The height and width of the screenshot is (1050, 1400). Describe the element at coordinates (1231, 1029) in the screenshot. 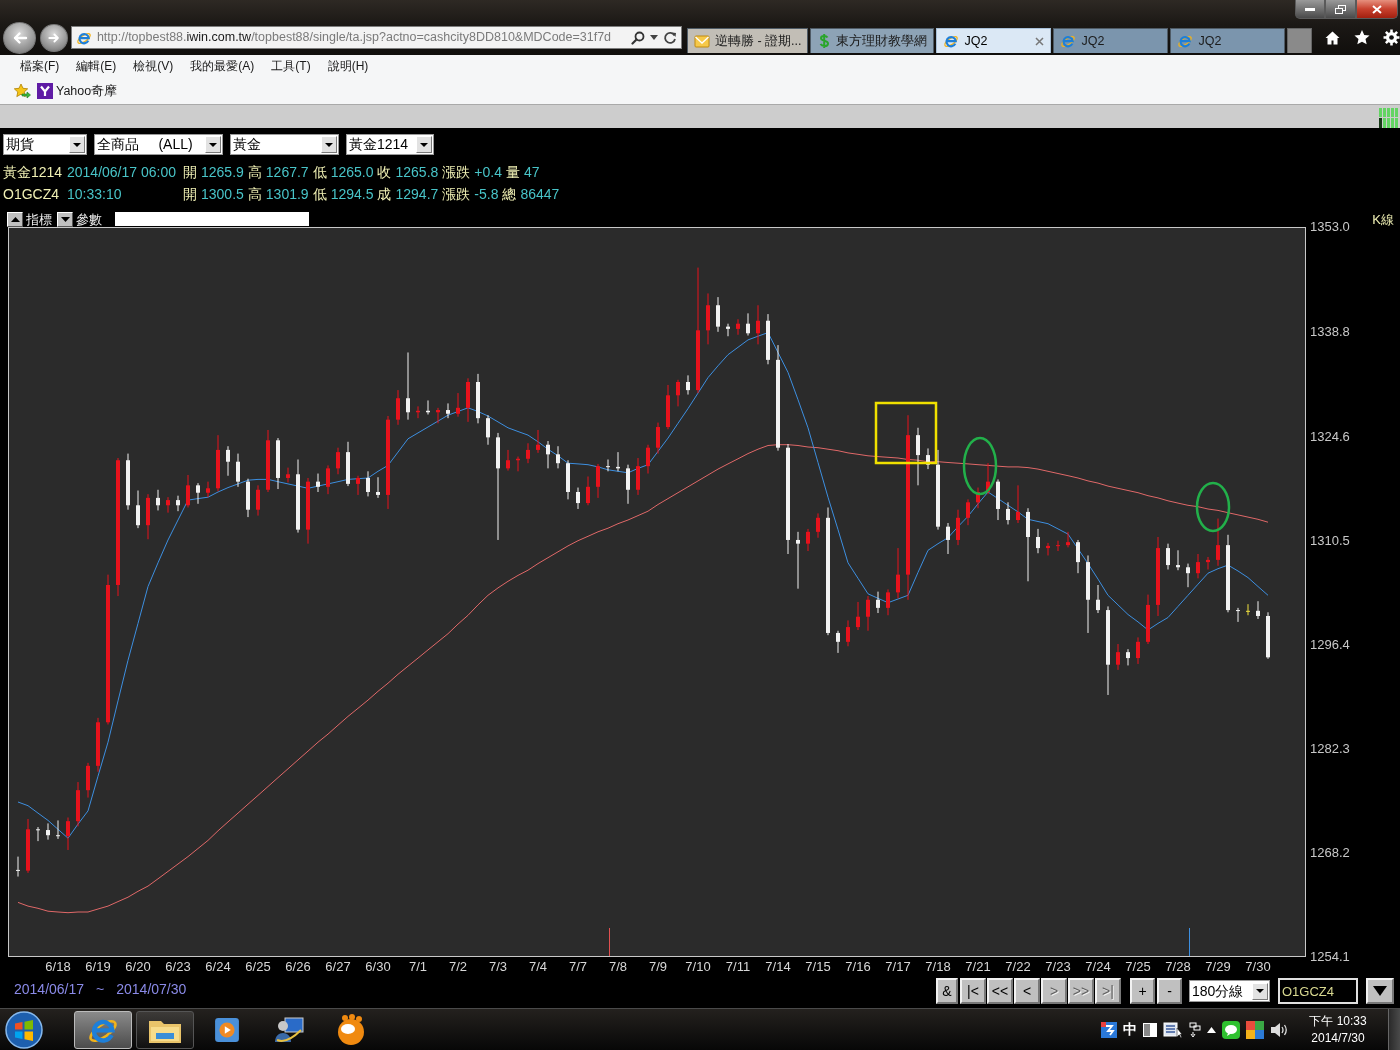

I see `chat-bubble-icon` at that location.